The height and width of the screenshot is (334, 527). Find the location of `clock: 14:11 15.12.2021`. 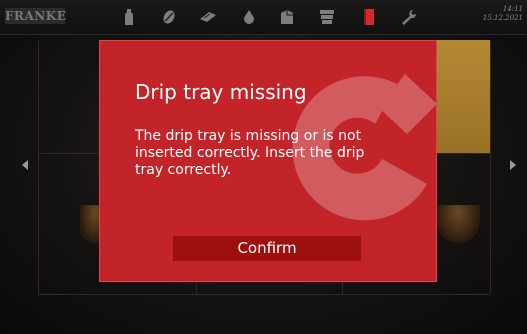

clock: 14:11 15.12.2021 is located at coordinates (503, 14).